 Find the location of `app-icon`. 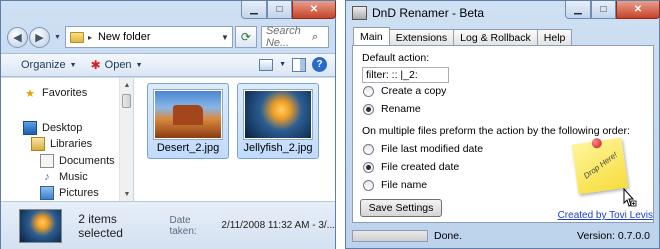

app-icon is located at coordinates (359, 13).